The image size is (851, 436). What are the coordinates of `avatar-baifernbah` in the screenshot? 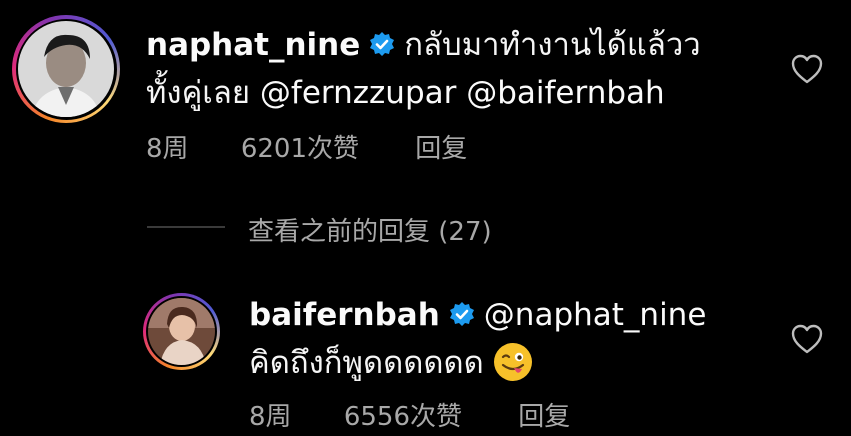 It's located at (181, 331).